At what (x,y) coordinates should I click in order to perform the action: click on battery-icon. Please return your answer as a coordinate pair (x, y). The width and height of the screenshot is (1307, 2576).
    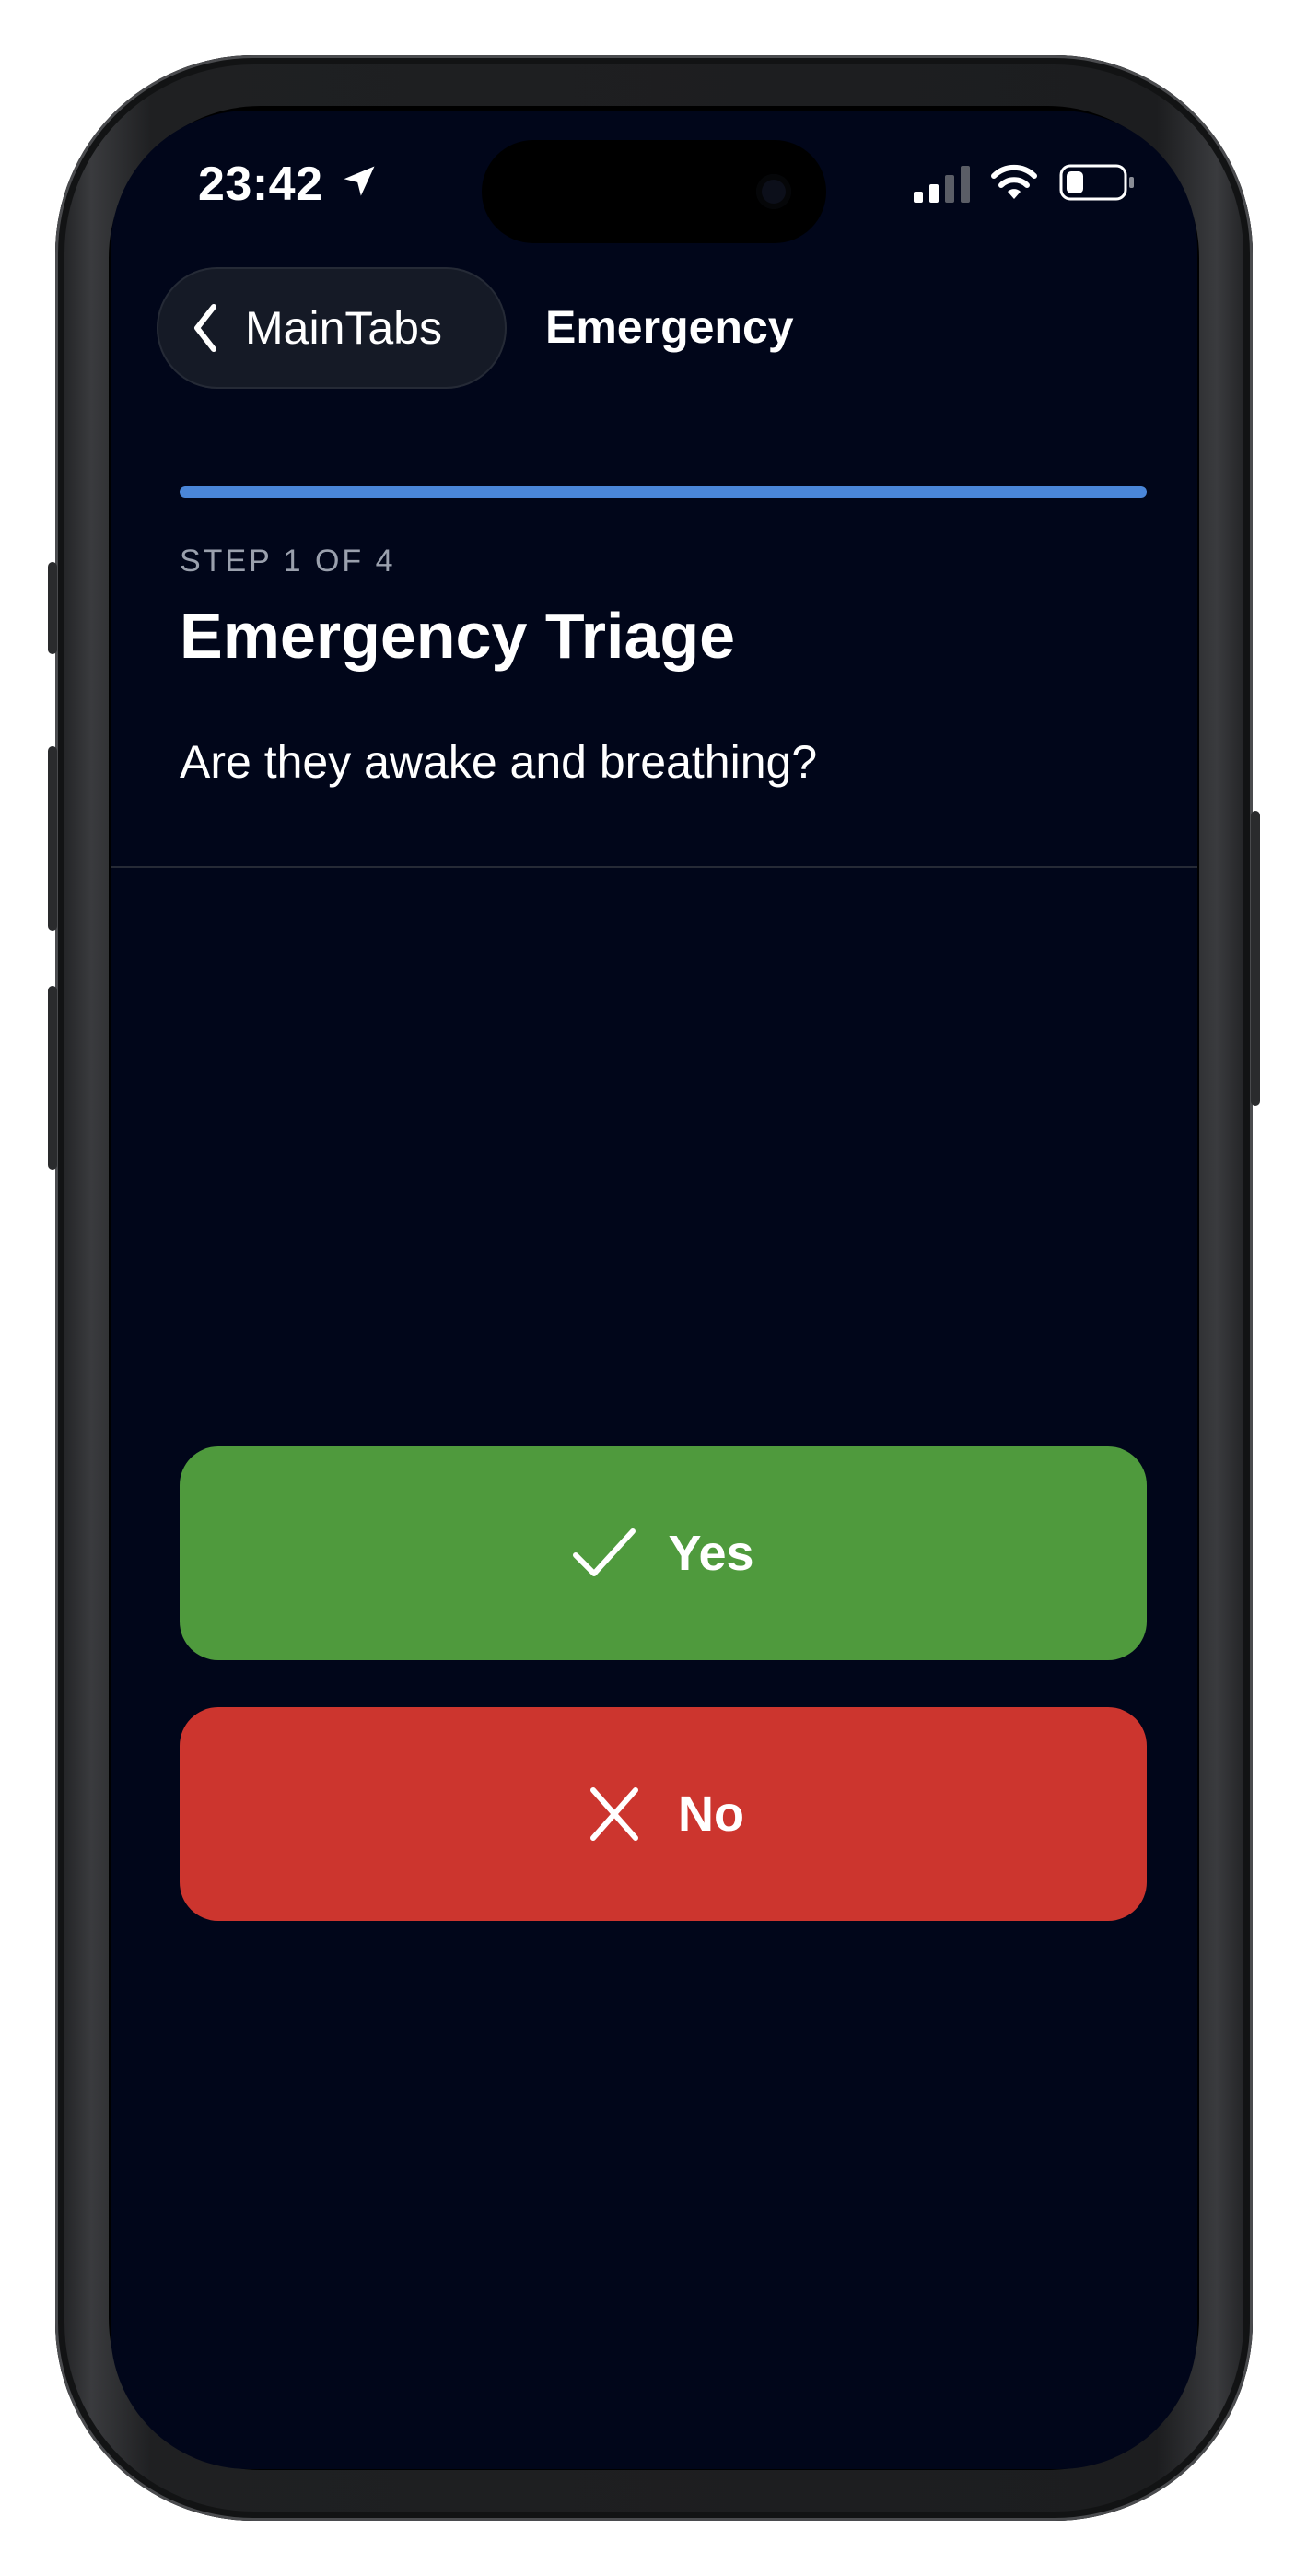
    Looking at the image, I should click on (1097, 182).